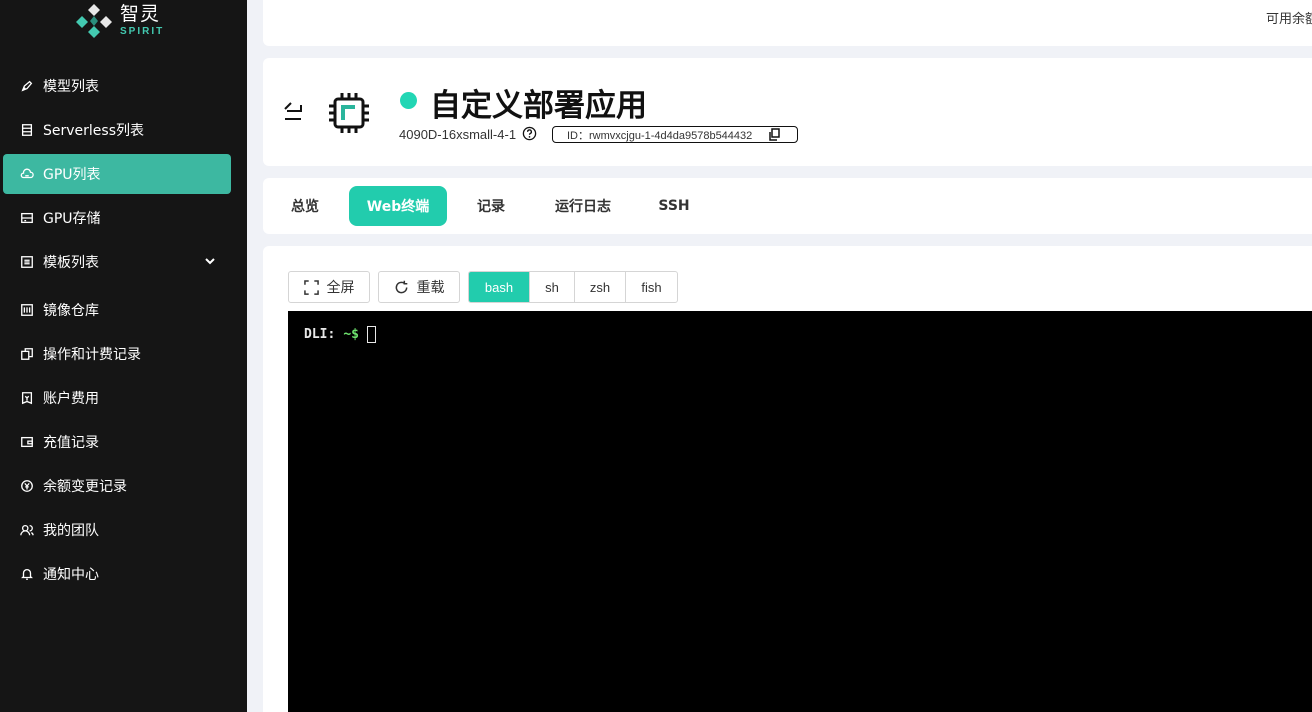 The image size is (1312, 712). What do you see at coordinates (600, 287) in the screenshot?
I see `shell-option-zsh: zsh` at bounding box center [600, 287].